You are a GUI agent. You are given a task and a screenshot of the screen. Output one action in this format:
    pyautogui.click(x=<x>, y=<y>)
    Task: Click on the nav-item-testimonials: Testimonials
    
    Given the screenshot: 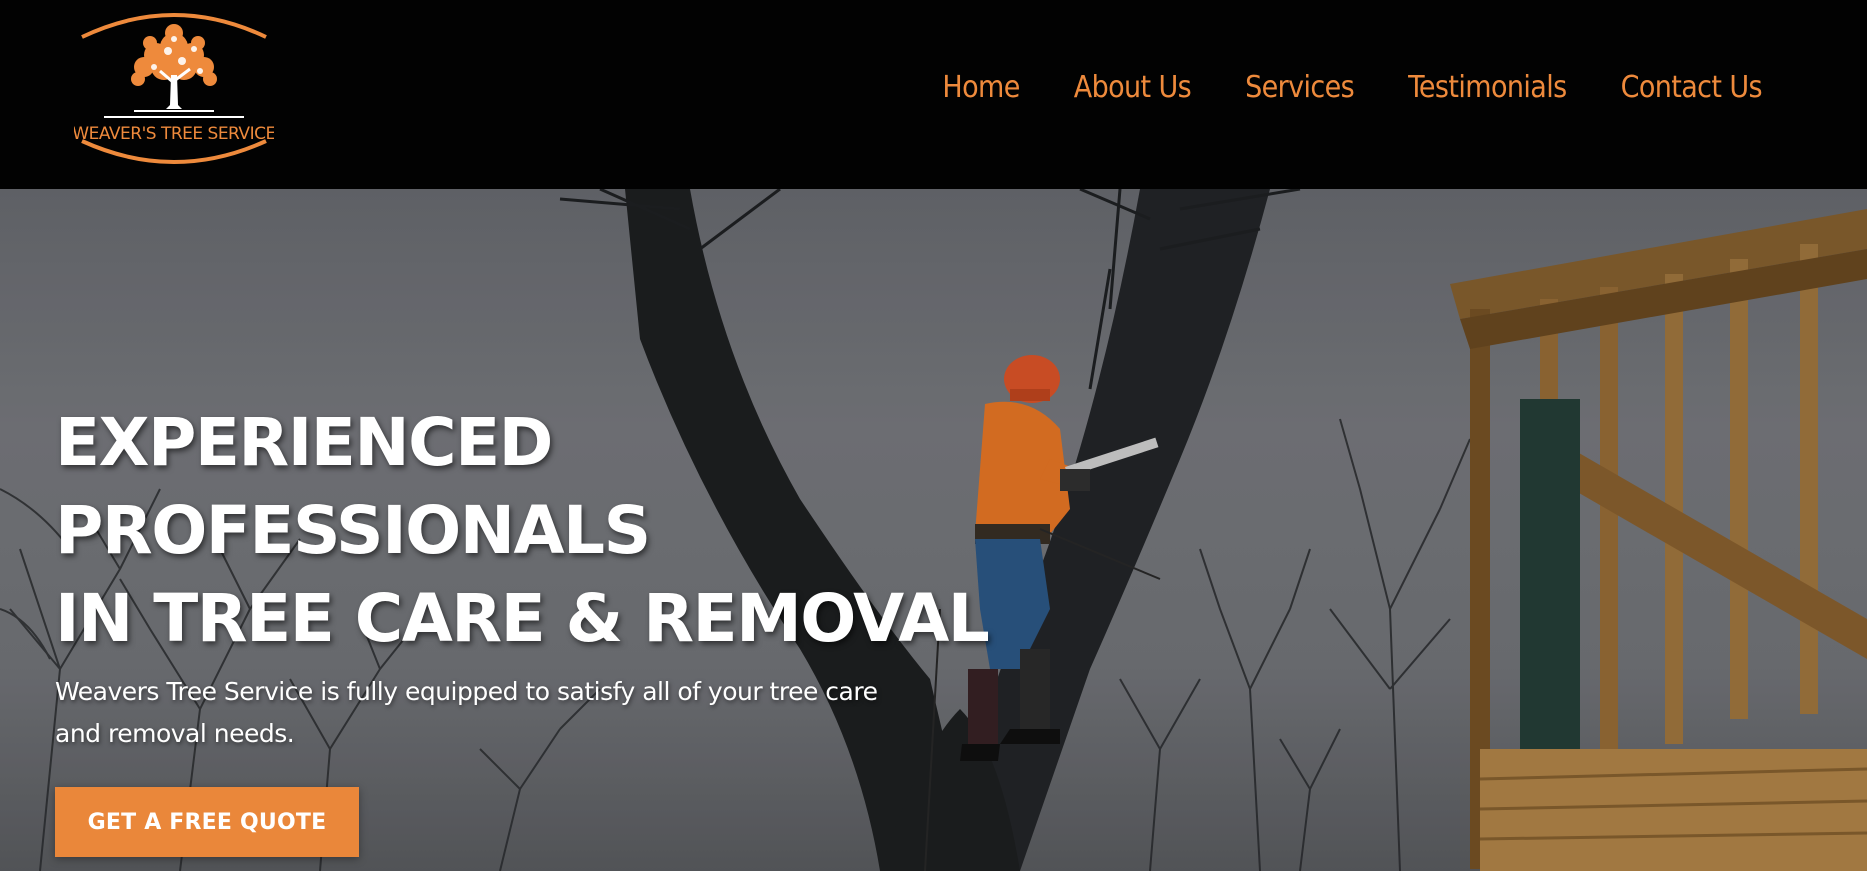 What is the action you would take?
    pyautogui.click(x=1487, y=87)
    